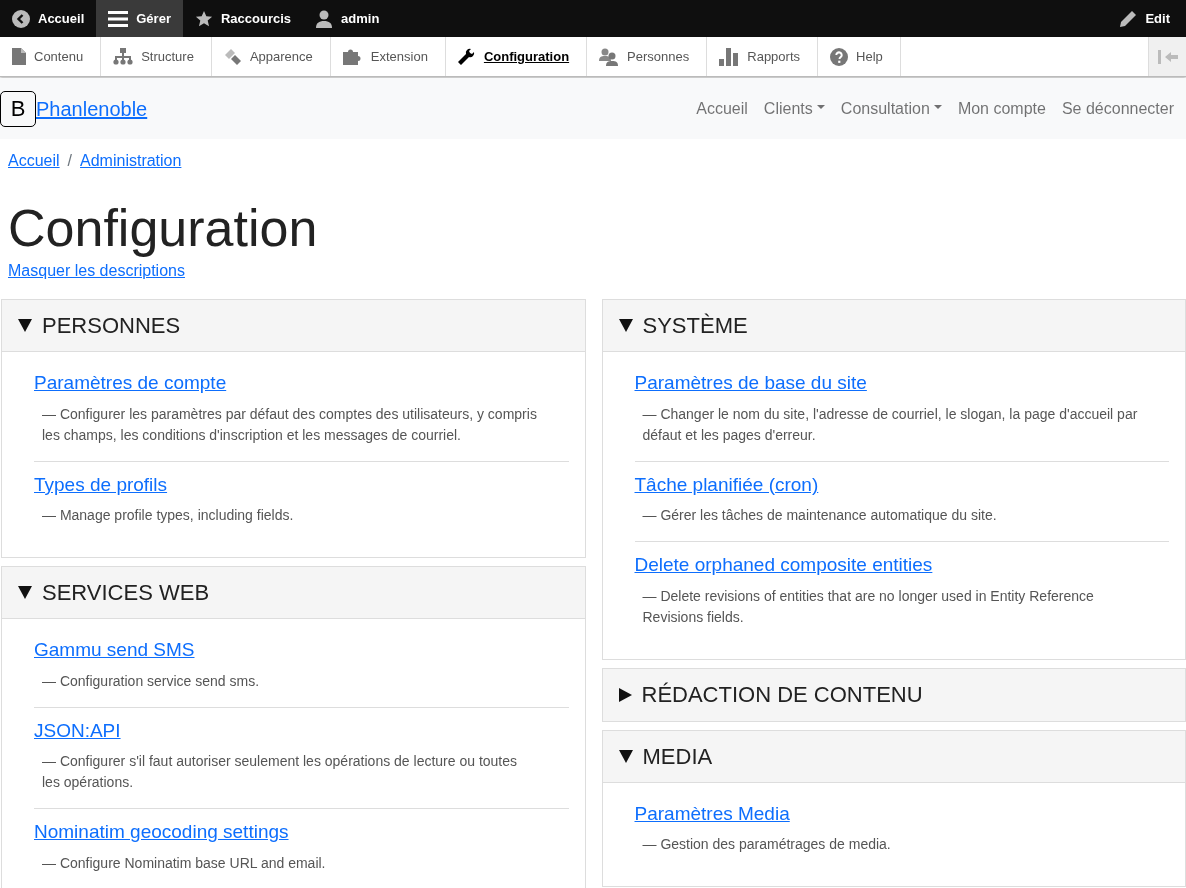  Describe the element at coordinates (762, 56) in the screenshot. I see `admin-menu-tab: Rapports` at that location.